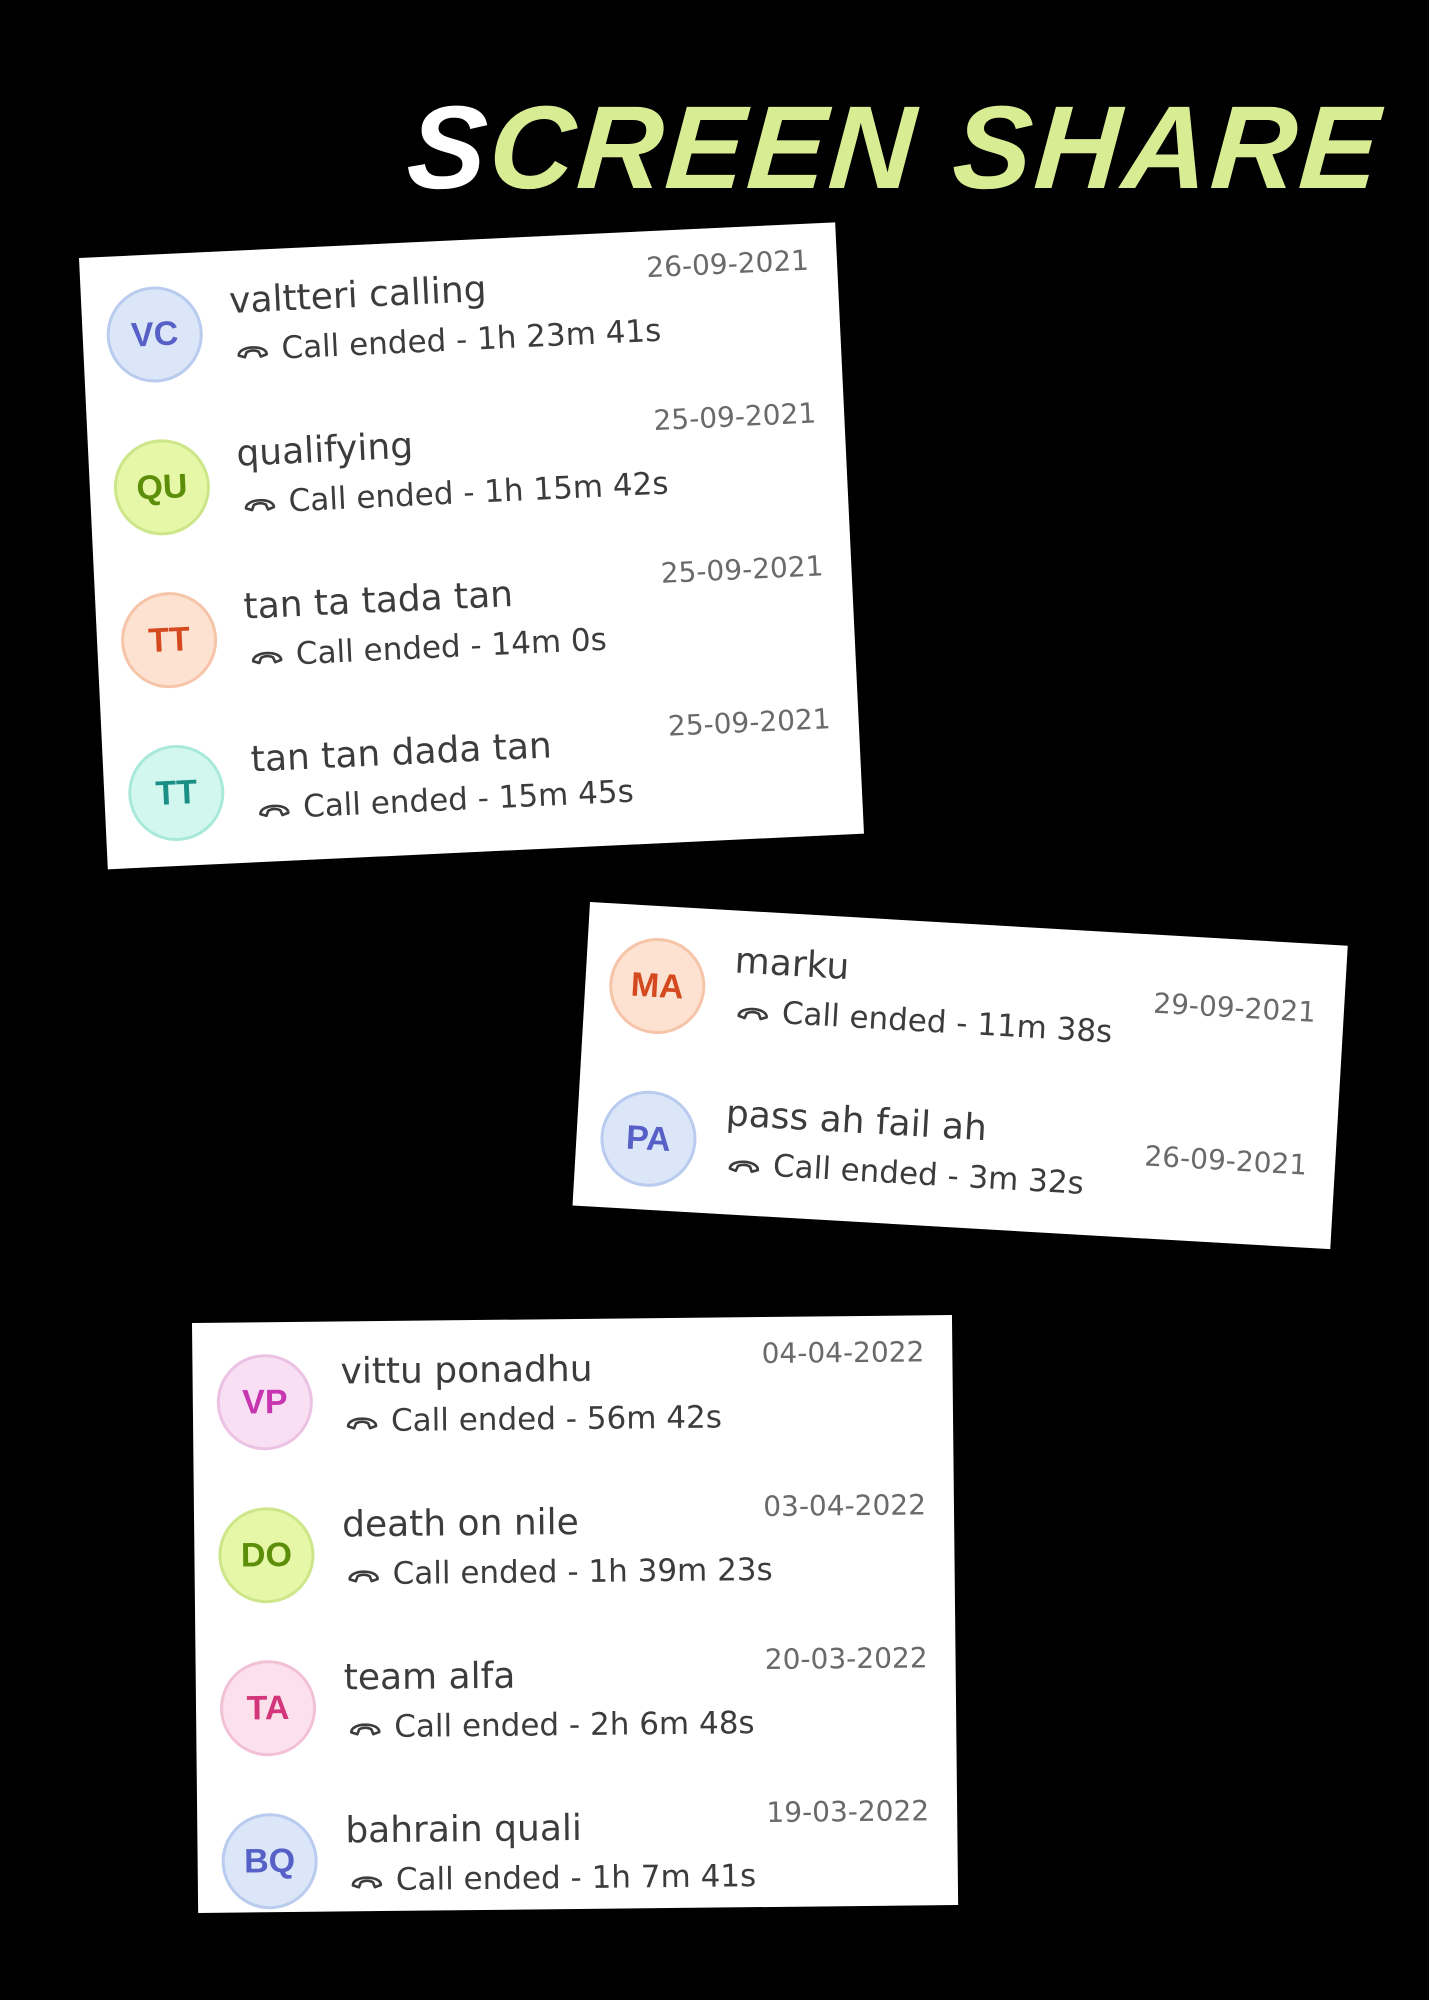 The image size is (1429, 2000). Describe the element at coordinates (471, 339) in the screenshot. I see `call-status-text: Call ended - 1h 23m 41s` at that location.